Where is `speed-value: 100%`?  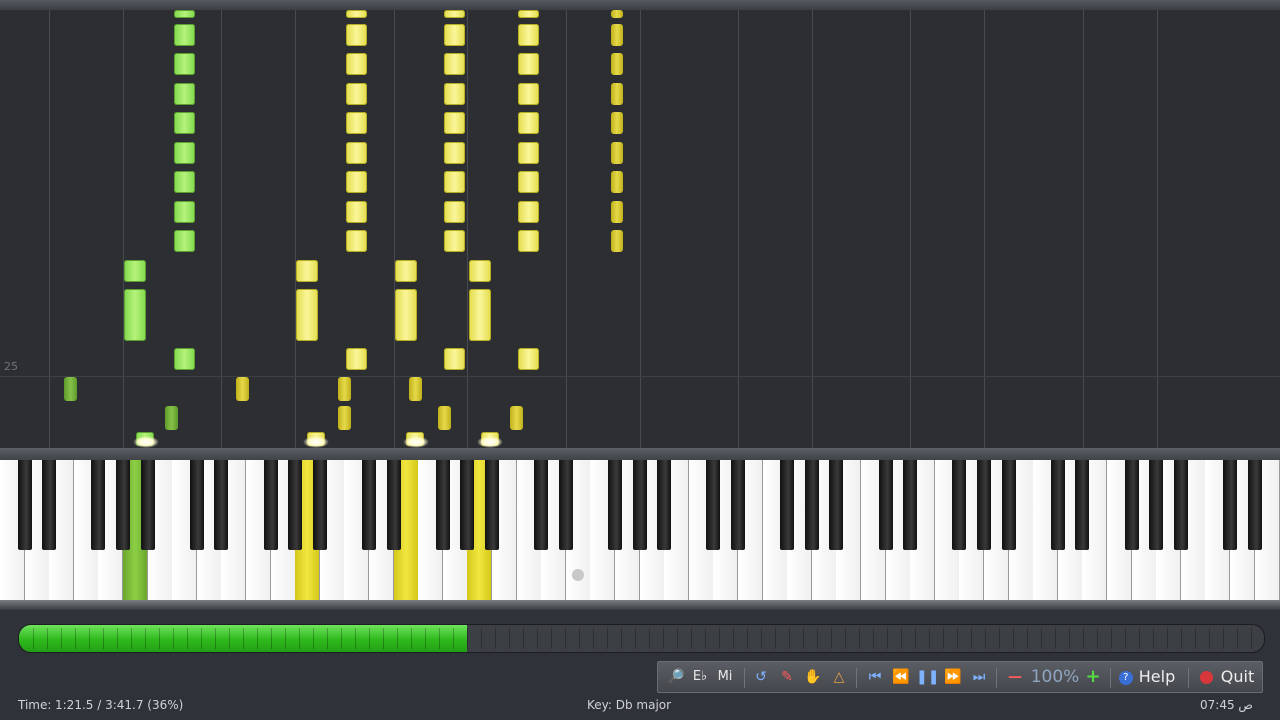
speed-value: 100% is located at coordinates (1055, 677).